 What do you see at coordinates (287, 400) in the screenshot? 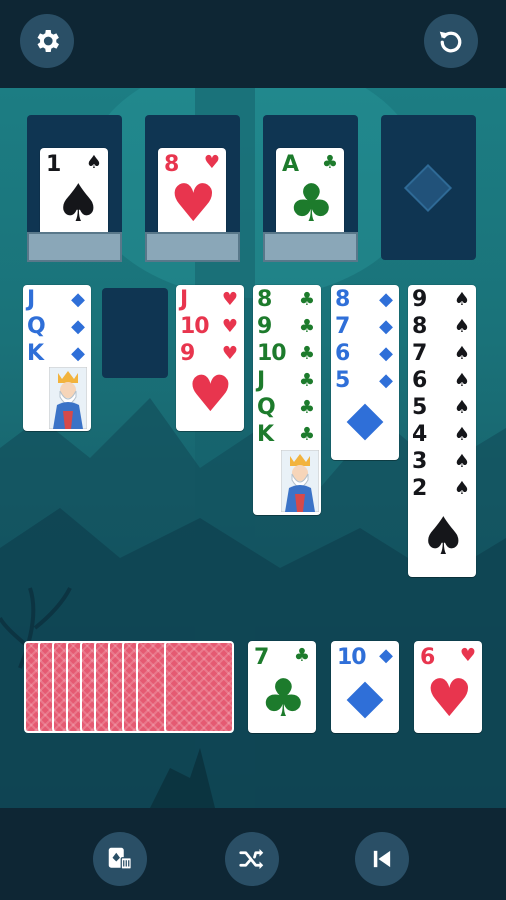
I see `tableau-column-4: 8 ♣ 9 ♣ 10 ♣ J ♣ Q ♣ K ♣` at bounding box center [287, 400].